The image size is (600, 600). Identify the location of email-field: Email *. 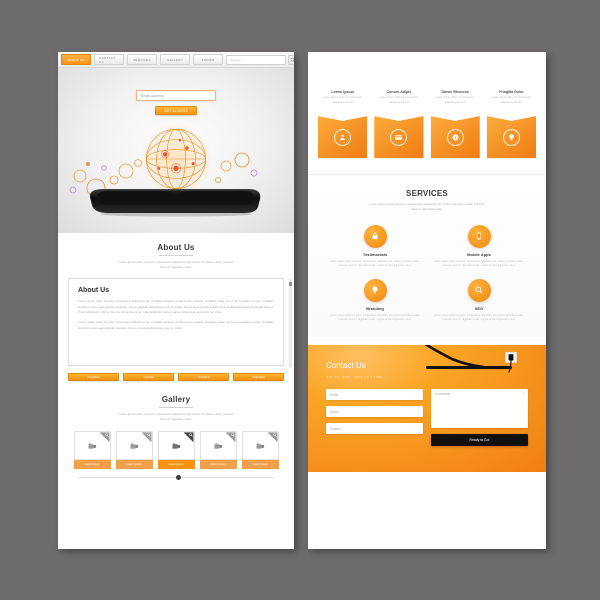
(374, 395).